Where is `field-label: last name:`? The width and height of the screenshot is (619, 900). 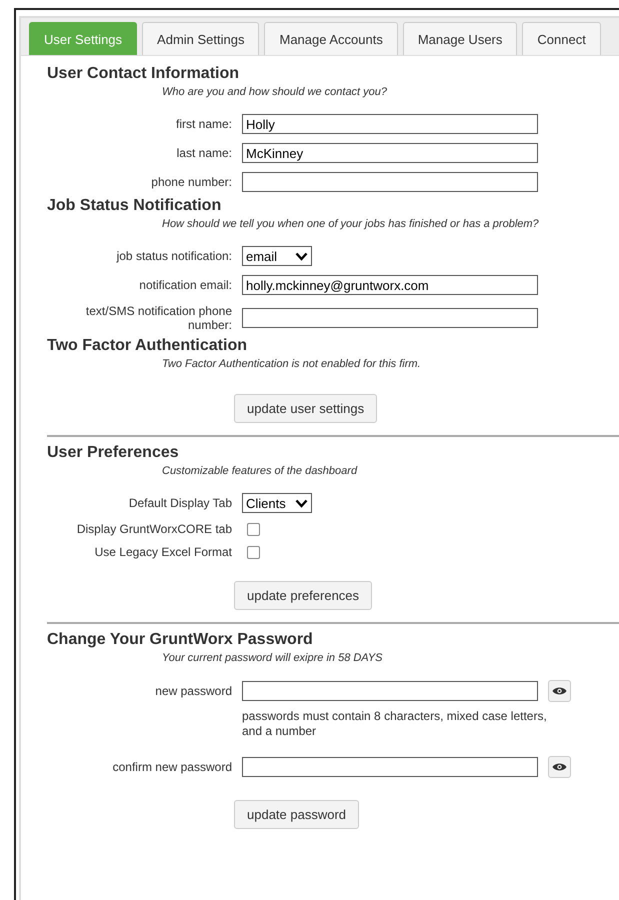
field-label: last name: is located at coordinates (204, 153).